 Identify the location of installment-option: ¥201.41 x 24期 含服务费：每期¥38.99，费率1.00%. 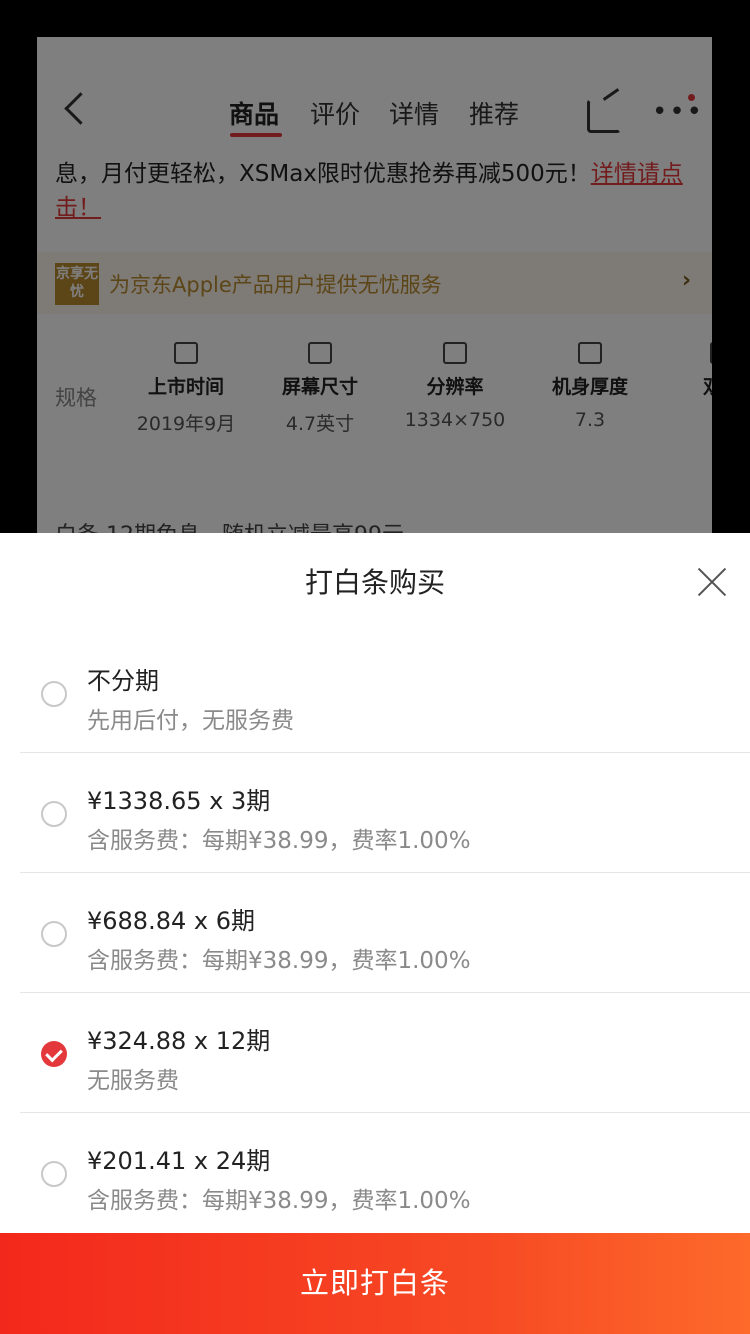
(385, 1173).